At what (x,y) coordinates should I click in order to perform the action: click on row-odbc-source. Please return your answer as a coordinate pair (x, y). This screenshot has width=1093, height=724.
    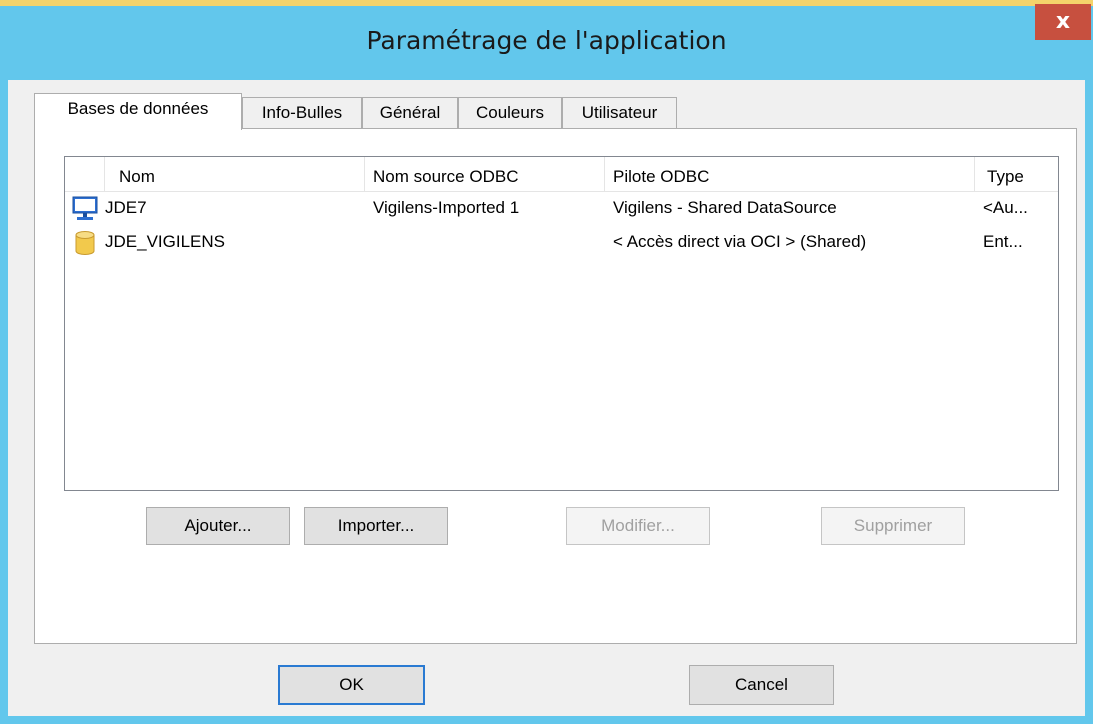
    Looking at the image, I should click on (487, 242).